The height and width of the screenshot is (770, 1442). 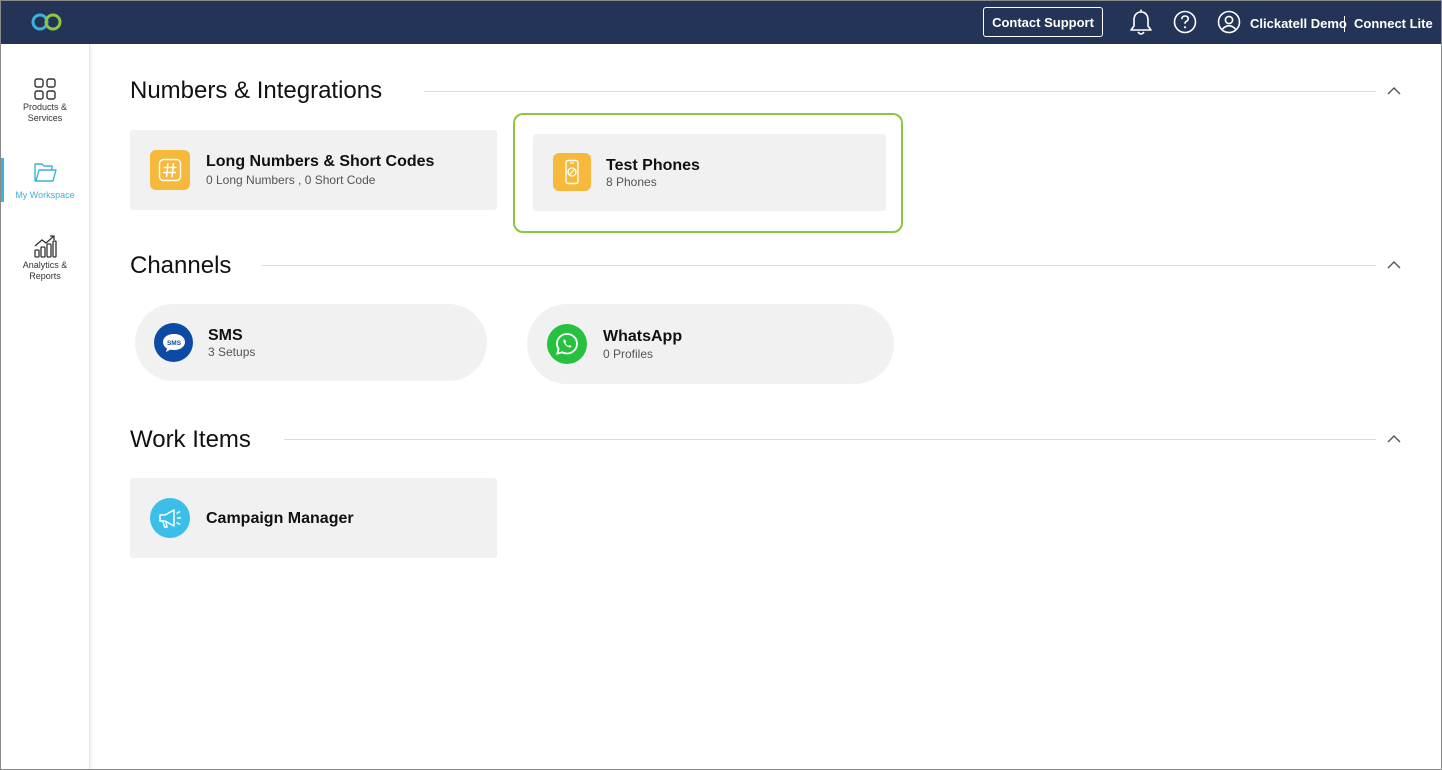 I want to click on sidebar-item-label: My Workspace, so click(x=45, y=195).